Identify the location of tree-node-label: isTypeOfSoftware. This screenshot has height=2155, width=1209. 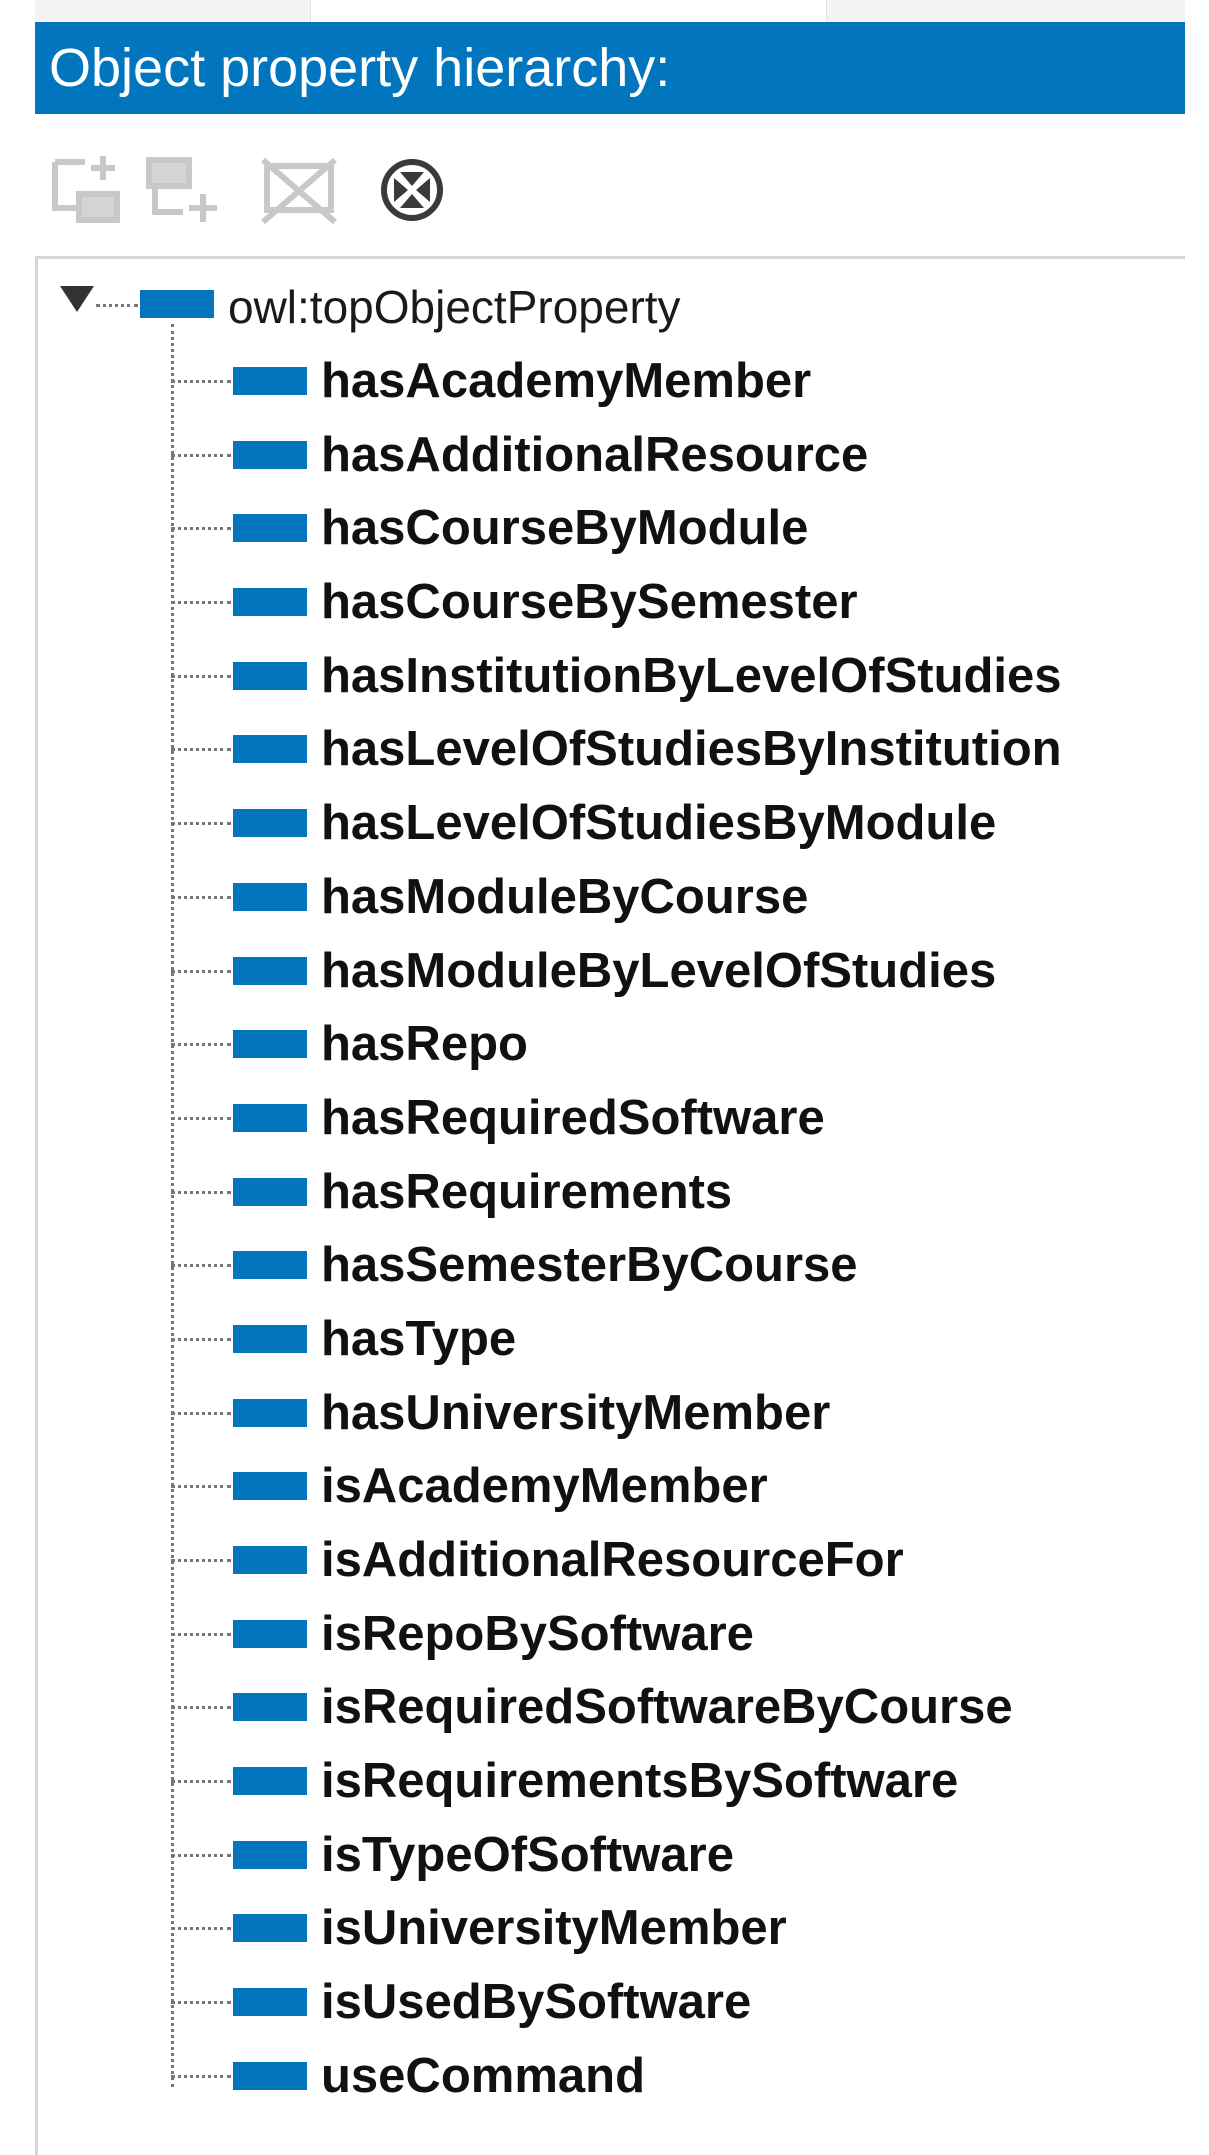
(527, 1854).